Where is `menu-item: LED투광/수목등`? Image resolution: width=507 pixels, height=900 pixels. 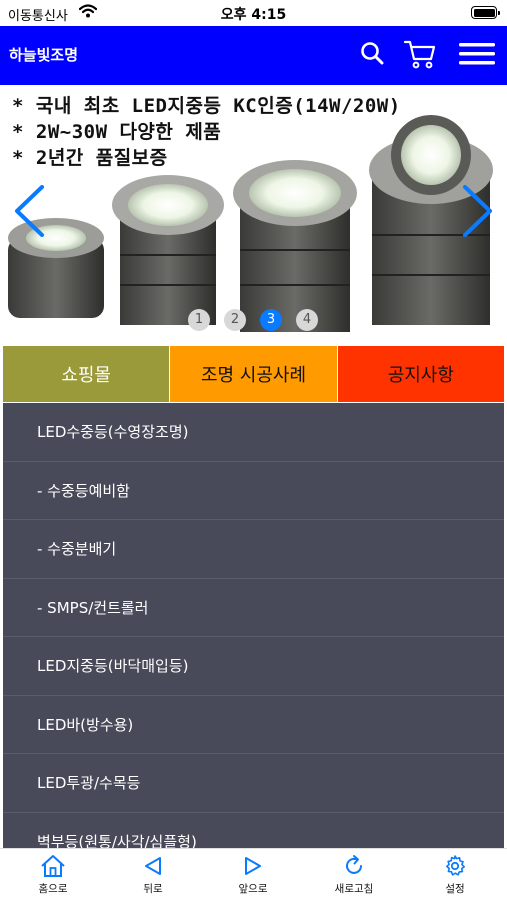
menu-item: LED투광/수목등 is located at coordinates (253, 783).